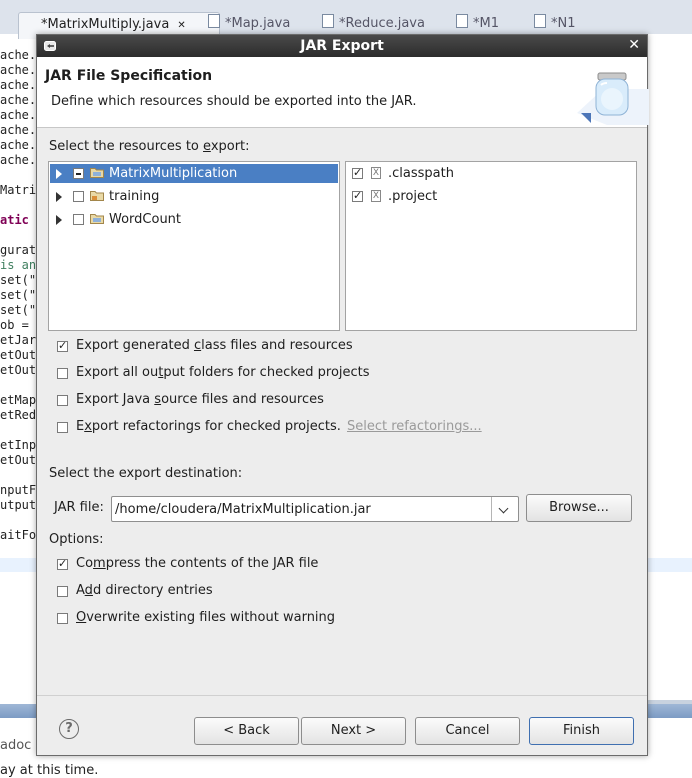 Image resolution: width=692 pixels, height=778 pixels. Describe the element at coordinates (18, 325) in the screenshot. I see `code-line: ob = J` at that location.